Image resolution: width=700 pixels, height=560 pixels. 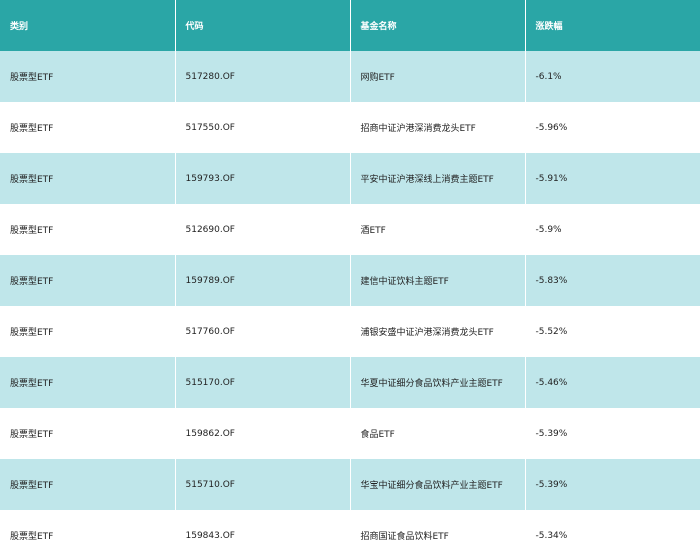 What do you see at coordinates (438, 382) in the screenshot?
I see `cell-name: 华夏中证细分食品饮料产业主题ETF` at bounding box center [438, 382].